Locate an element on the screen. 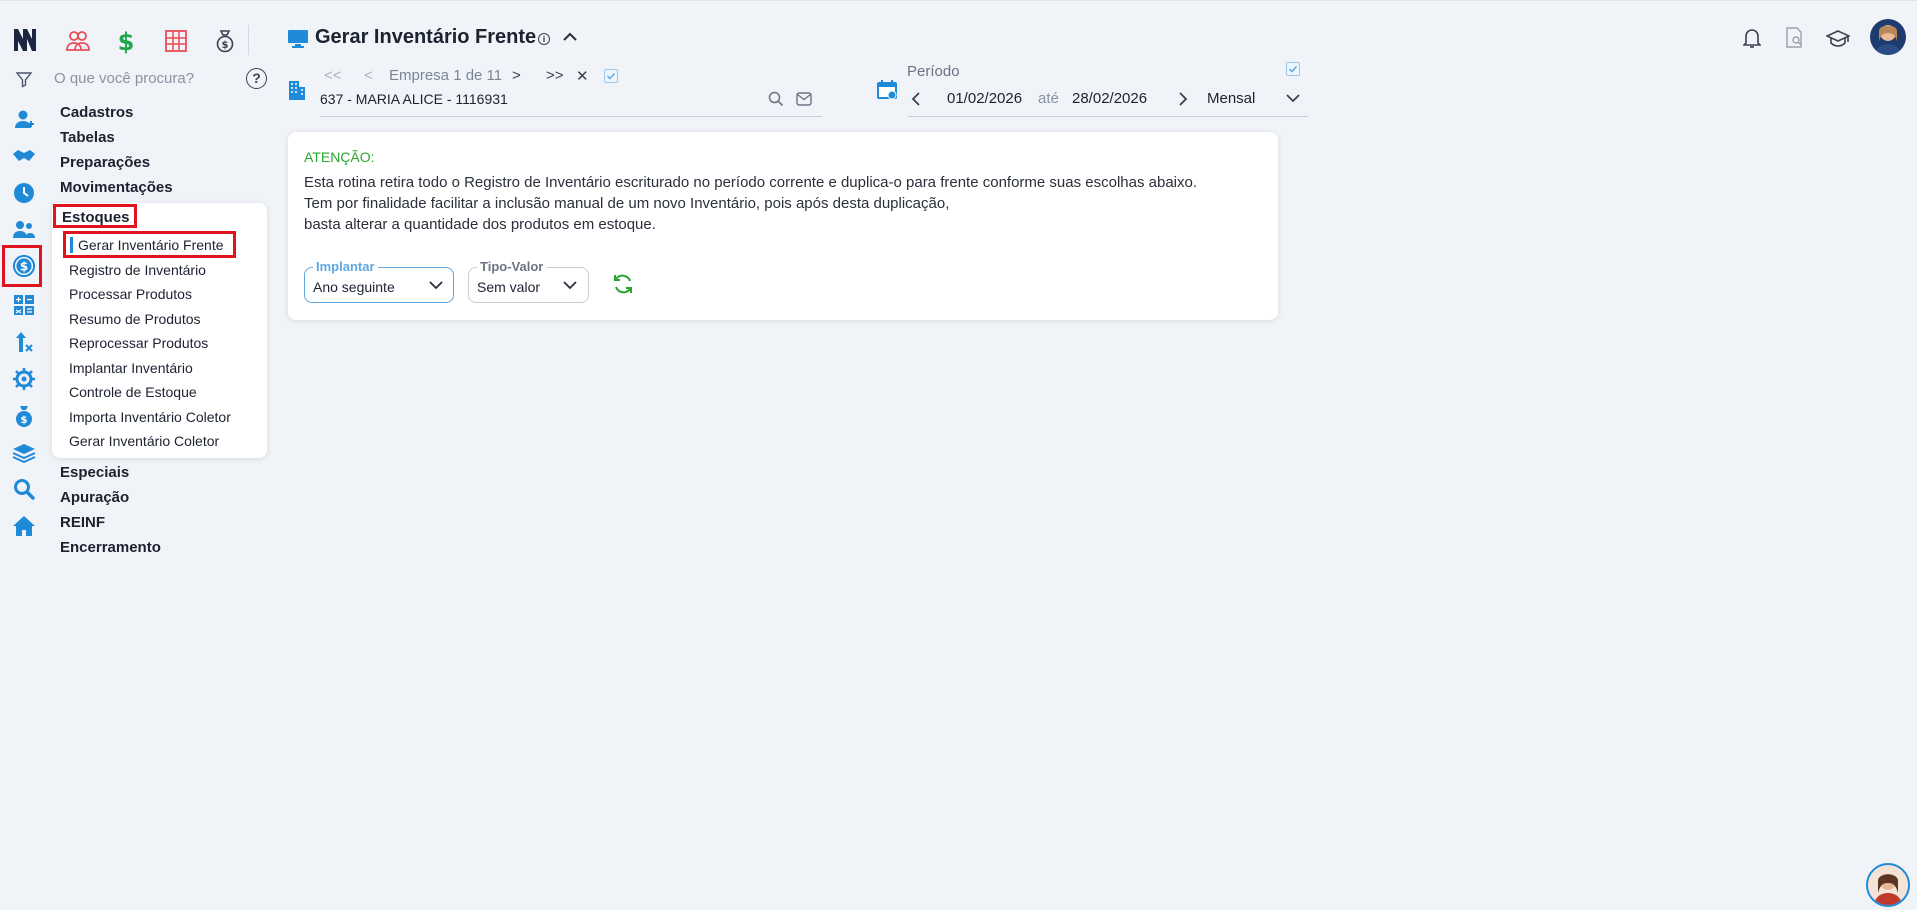 This screenshot has height=910, width=1917. tipo-valor-value: Sem valor is located at coordinates (509, 287).